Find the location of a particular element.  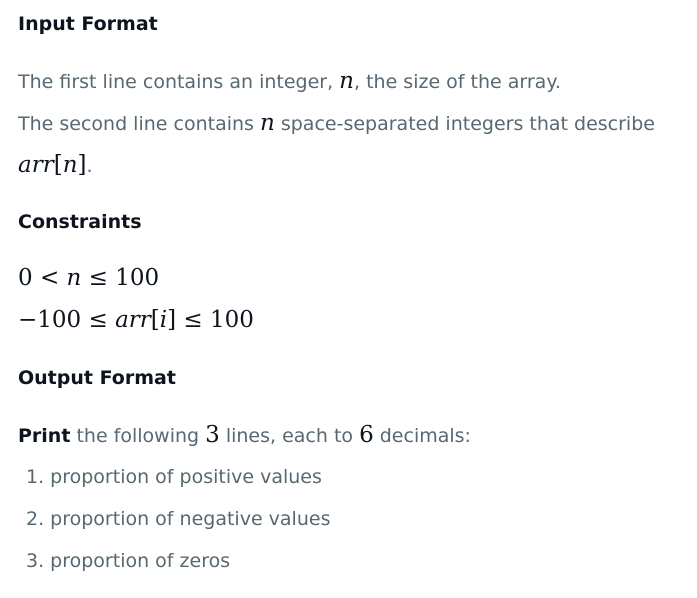

line-1-text-post: , the size of the array. is located at coordinates (457, 82).